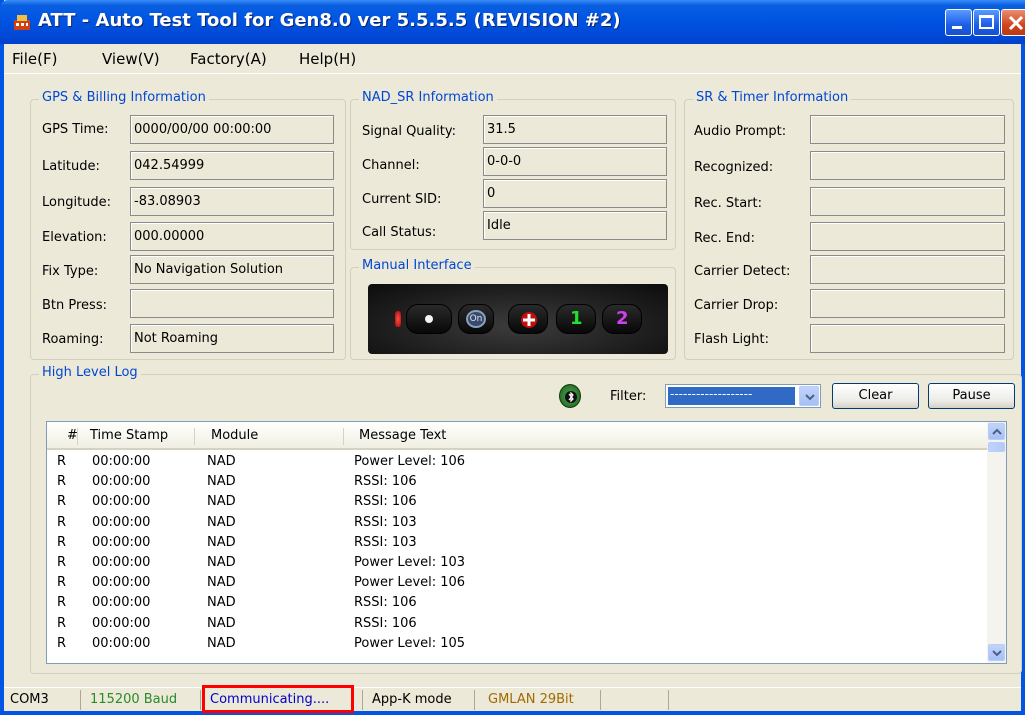 The height and width of the screenshot is (715, 1025). What do you see at coordinates (531, 699) in the screenshot?
I see `status-bus: GMLAN 29Bit` at bounding box center [531, 699].